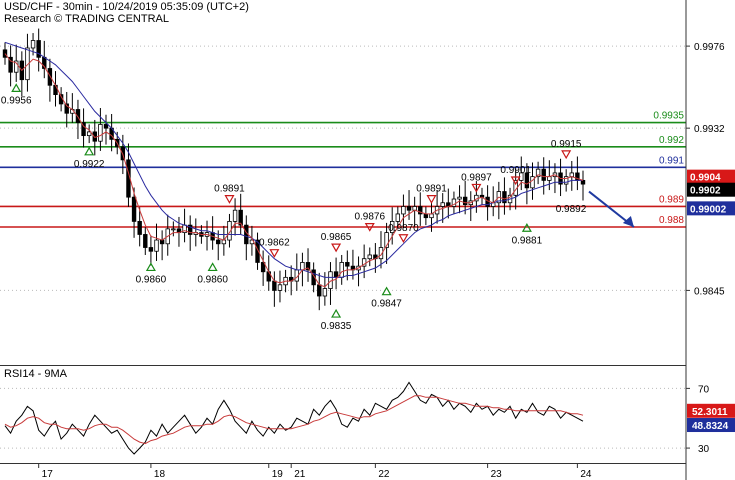  Describe the element at coordinates (586, 474) in the screenshot. I see `time-tick-label: 24` at that location.